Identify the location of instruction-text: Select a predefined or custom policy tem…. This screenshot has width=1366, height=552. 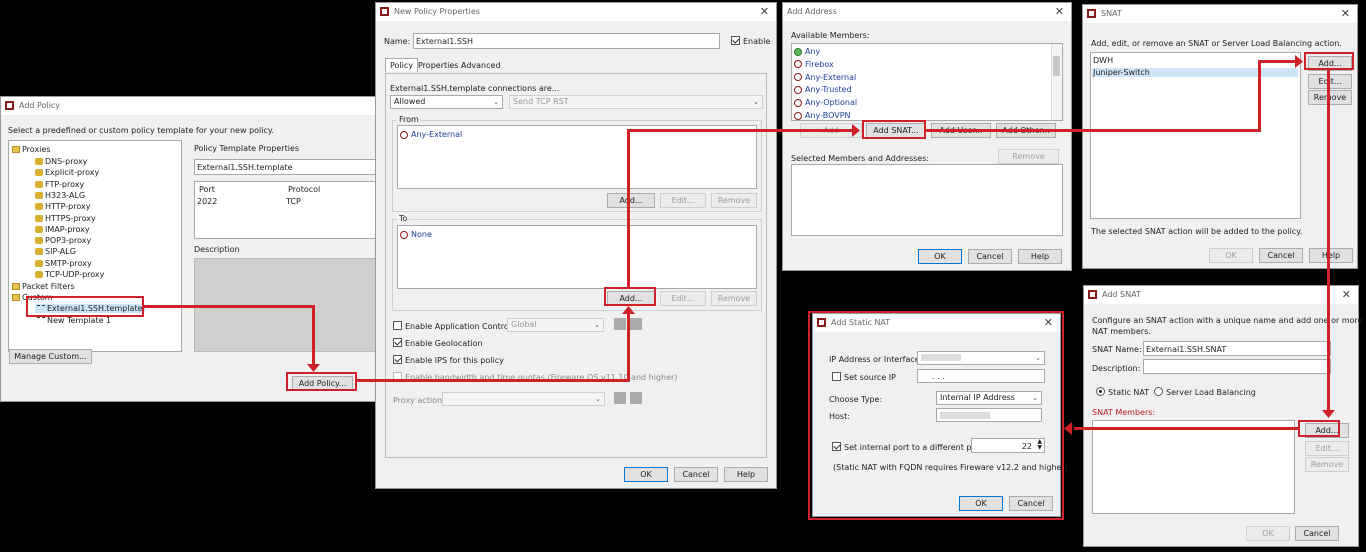
(141, 130).